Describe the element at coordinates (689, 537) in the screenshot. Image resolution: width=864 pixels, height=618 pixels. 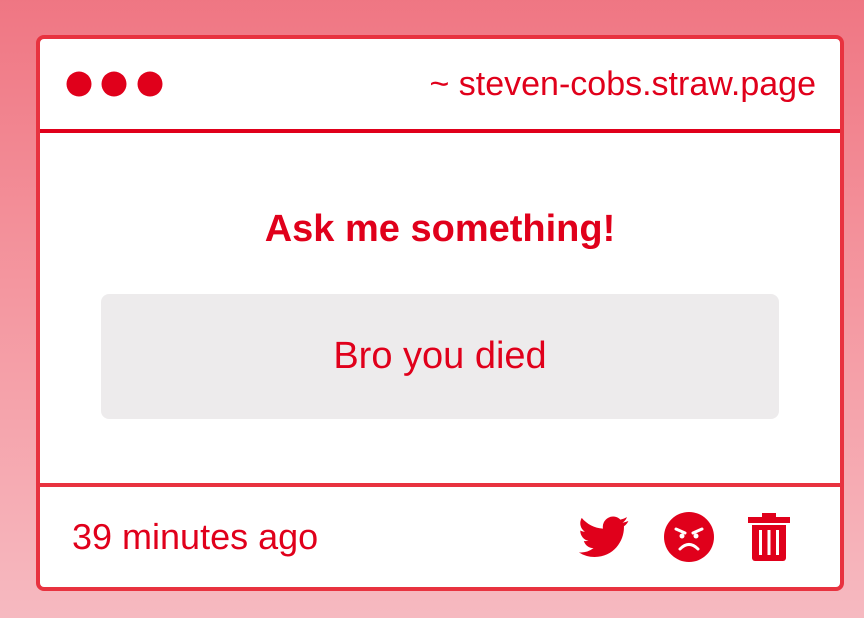
I see `angry-face-icon` at that location.